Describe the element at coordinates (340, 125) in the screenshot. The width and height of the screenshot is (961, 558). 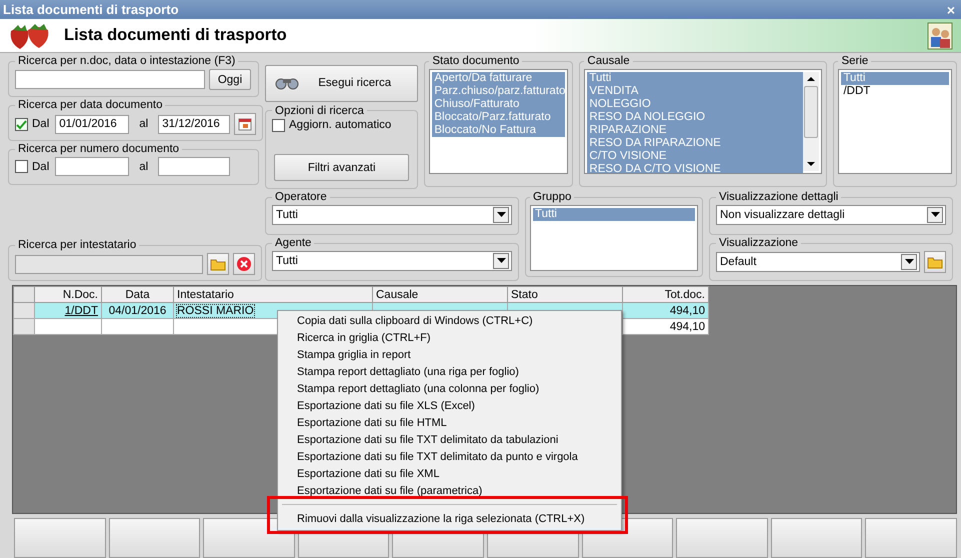
I see `checkbox-label: Aggiorn. automatico` at that location.